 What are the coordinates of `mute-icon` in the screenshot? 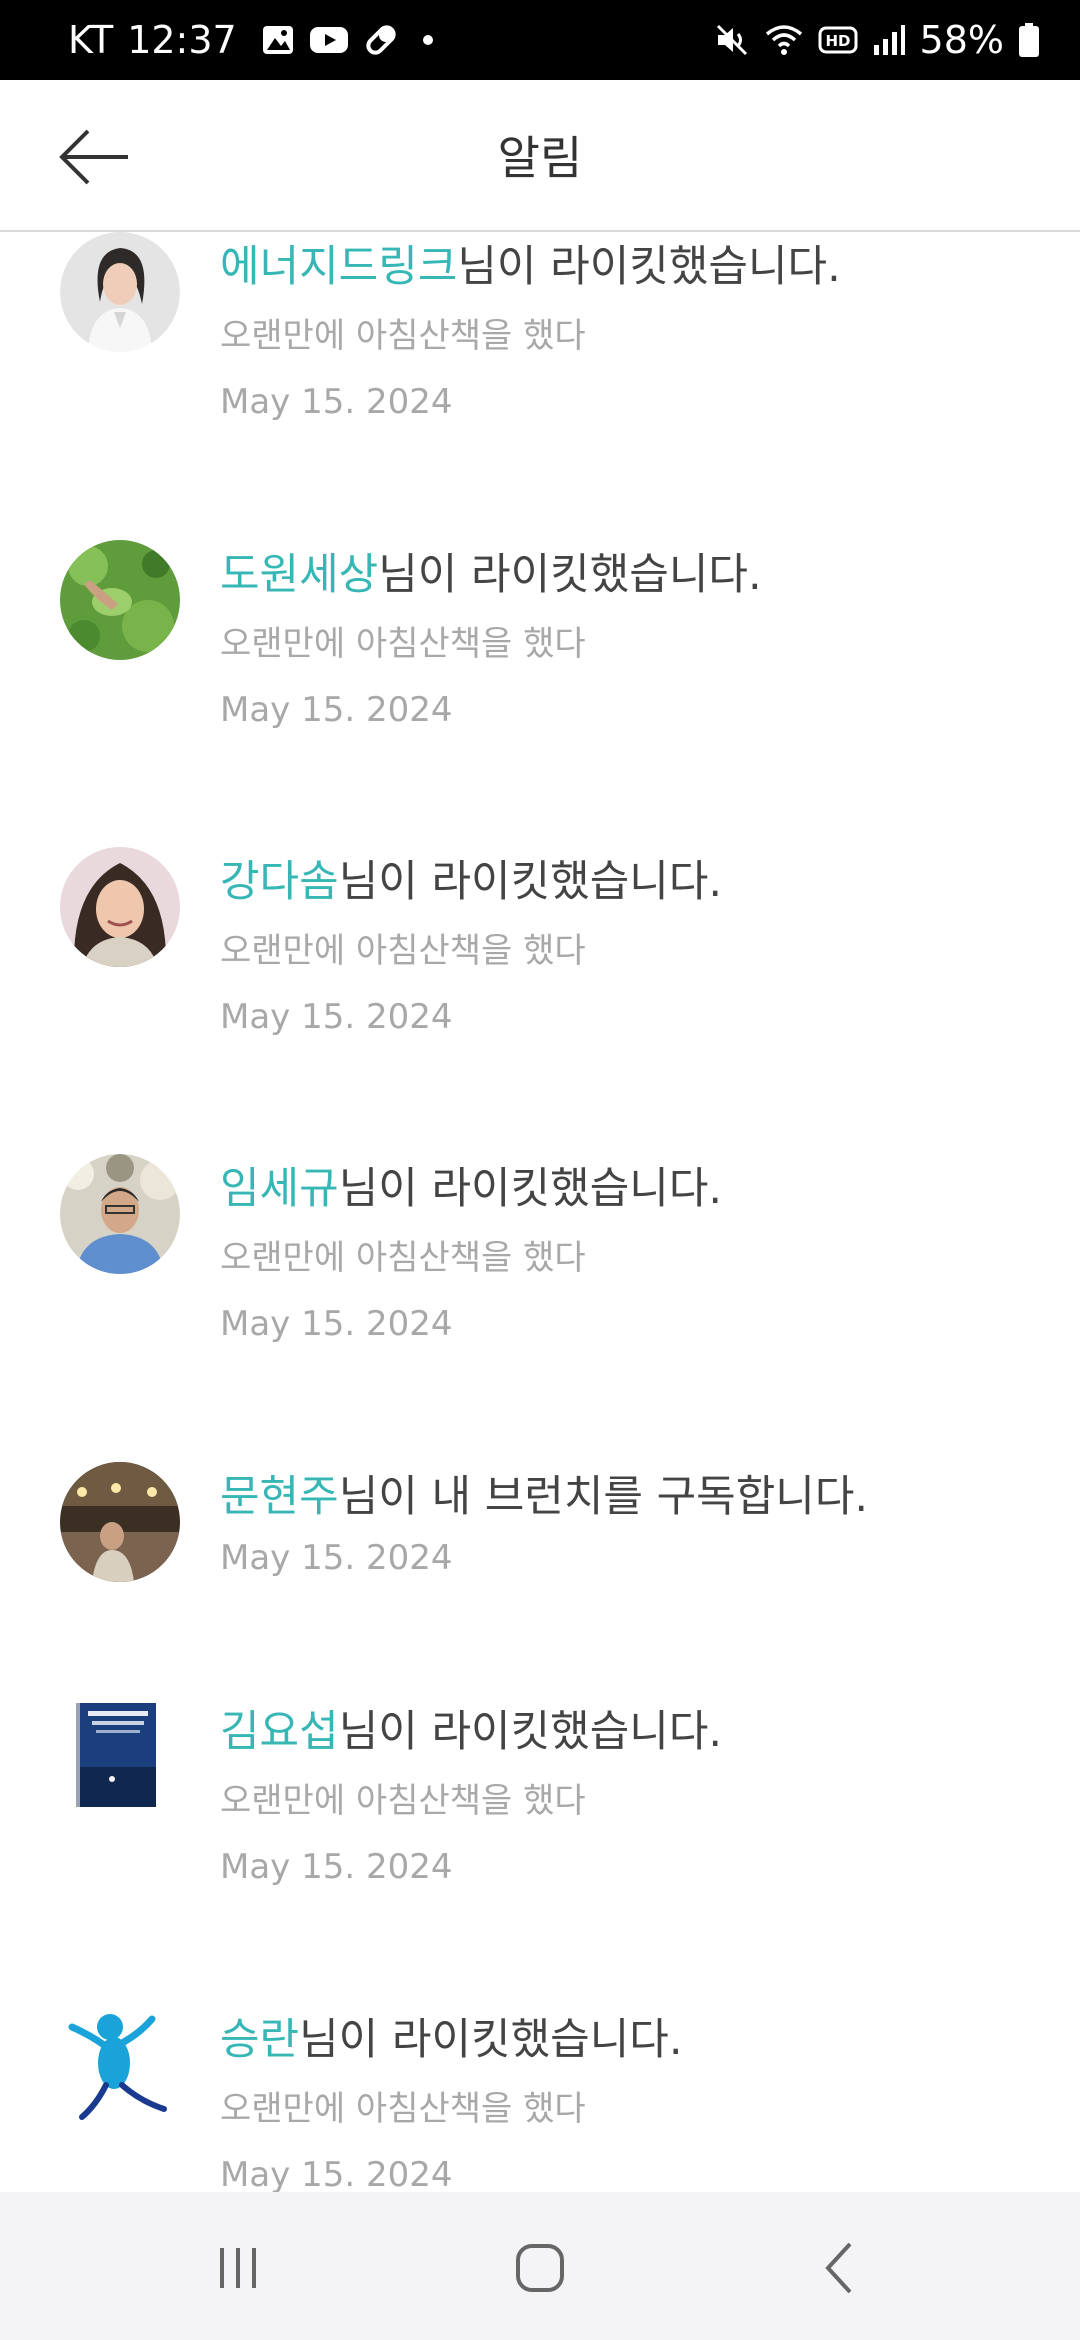 It's located at (732, 40).